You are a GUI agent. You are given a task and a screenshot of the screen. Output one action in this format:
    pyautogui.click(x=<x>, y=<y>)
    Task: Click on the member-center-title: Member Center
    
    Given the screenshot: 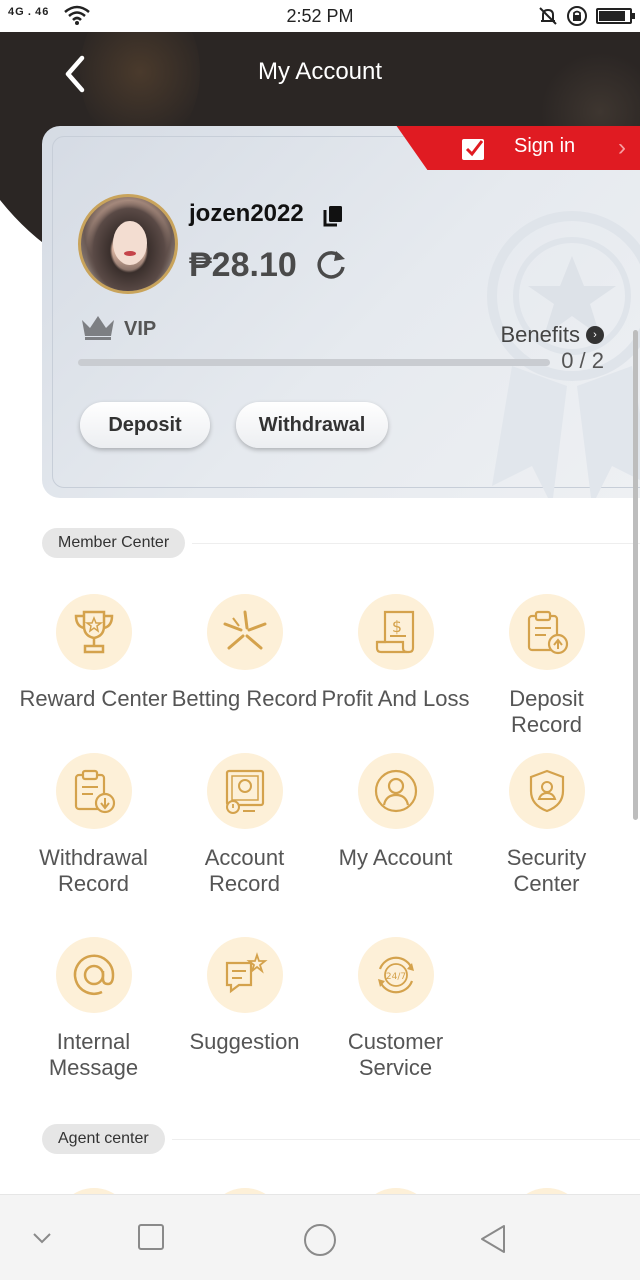 What is the action you would take?
    pyautogui.click(x=114, y=543)
    